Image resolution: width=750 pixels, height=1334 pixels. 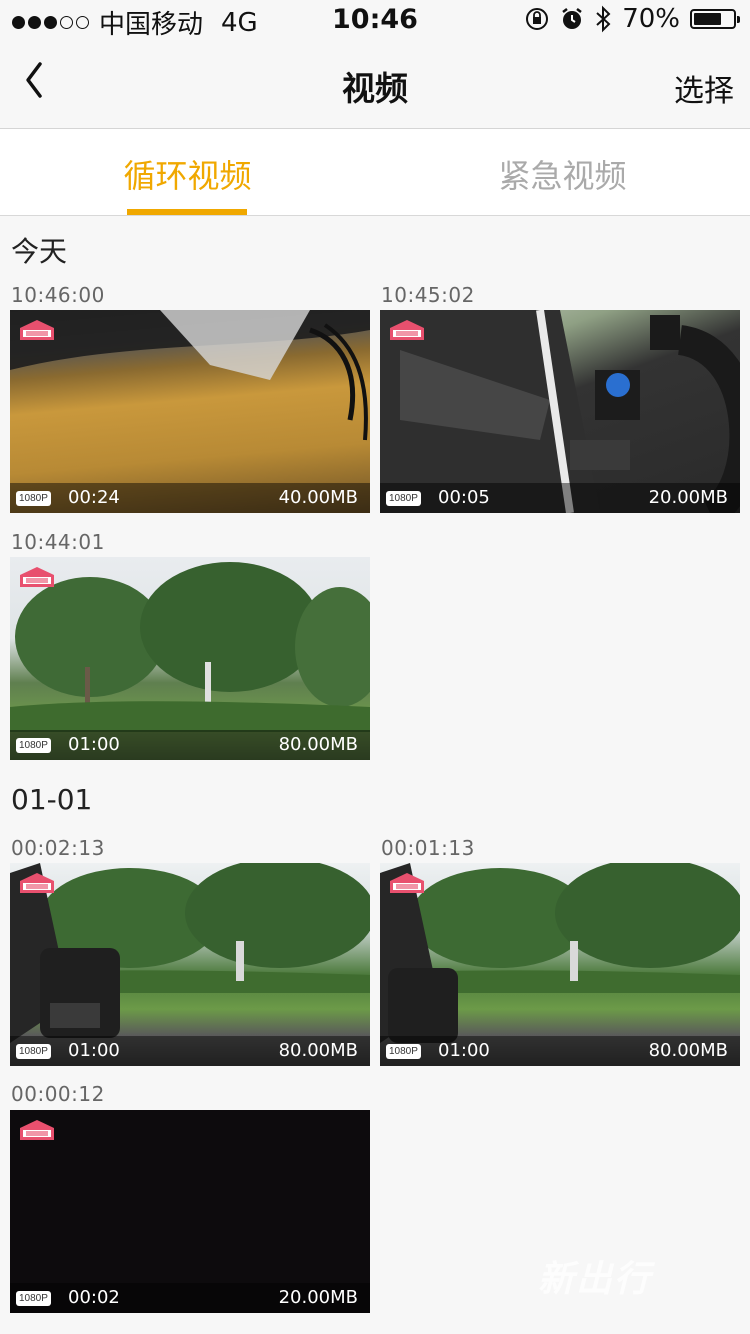 I want to click on video-thumbnail: 1080P 00:24 40.00MB, so click(x=190, y=411).